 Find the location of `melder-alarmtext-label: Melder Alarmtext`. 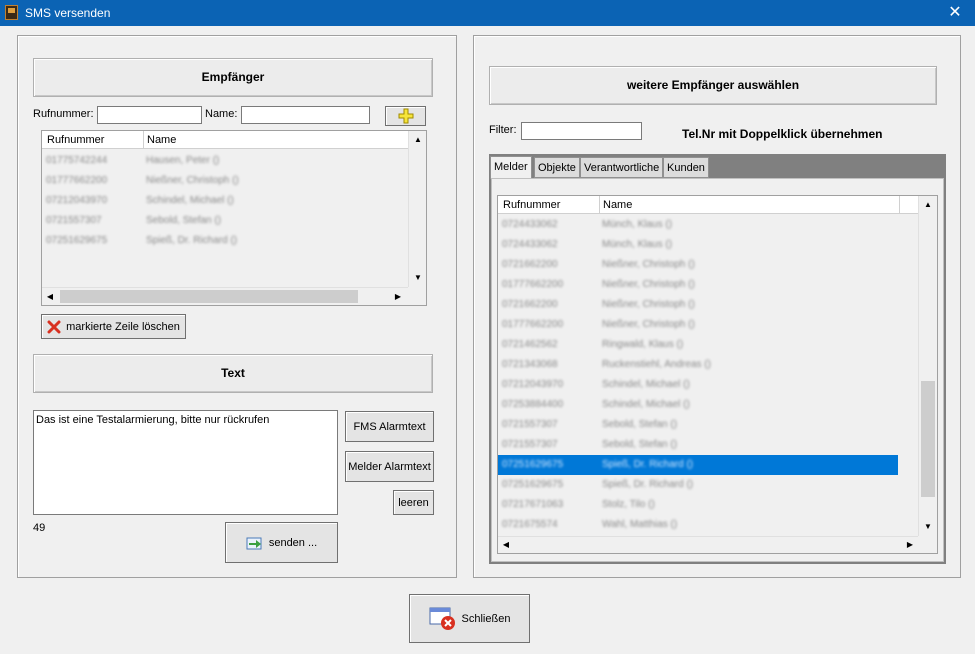

melder-alarmtext-label: Melder Alarmtext is located at coordinates (389, 466).